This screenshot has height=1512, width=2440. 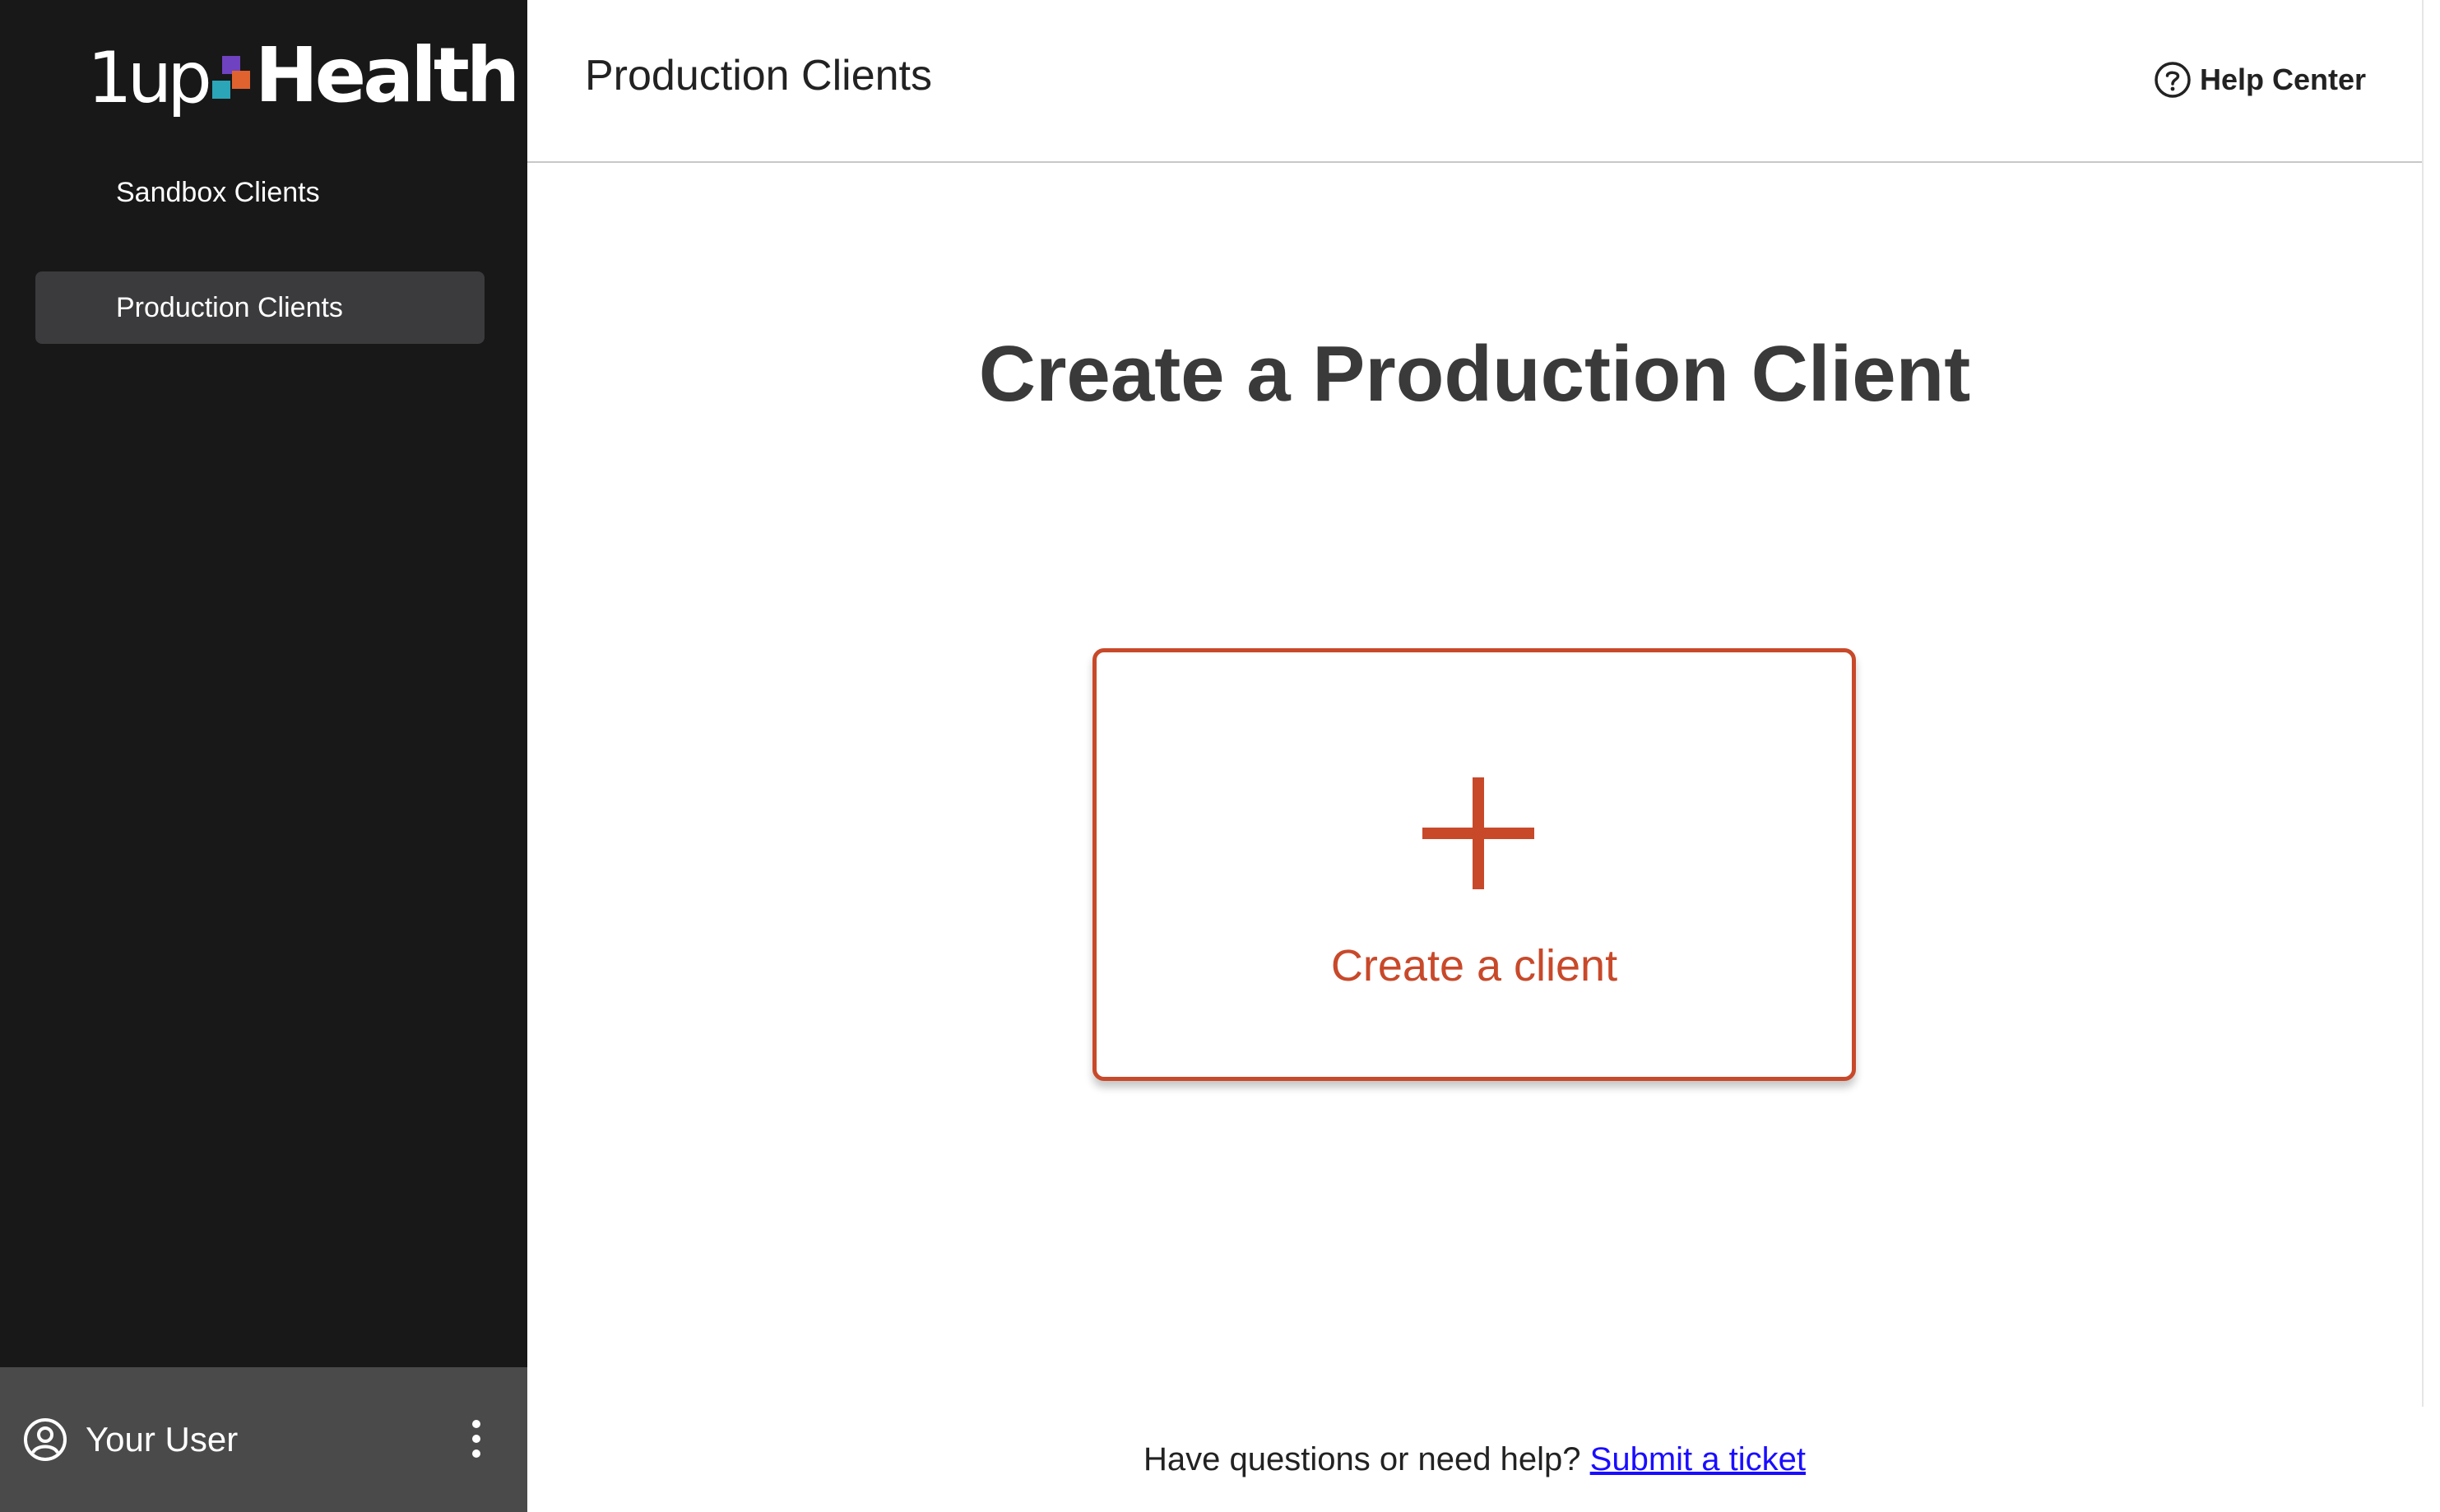 I want to click on page-header: Production Clients Help Center, so click(x=1474, y=81).